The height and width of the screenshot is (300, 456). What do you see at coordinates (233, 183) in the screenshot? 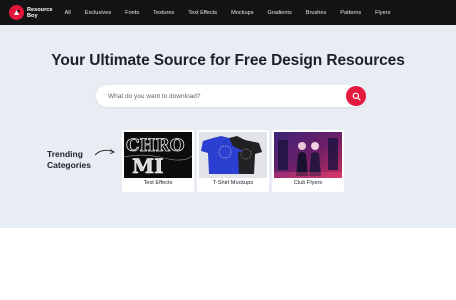
I see `category-label: T-Shirt Mockups` at bounding box center [233, 183].